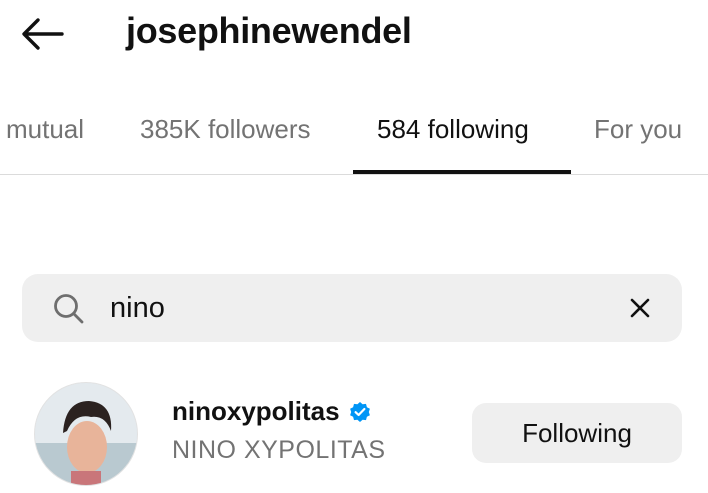 The width and height of the screenshot is (708, 493). What do you see at coordinates (462, 172) in the screenshot?
I see `active-tab-indicator` at bounding box center [462, 172].